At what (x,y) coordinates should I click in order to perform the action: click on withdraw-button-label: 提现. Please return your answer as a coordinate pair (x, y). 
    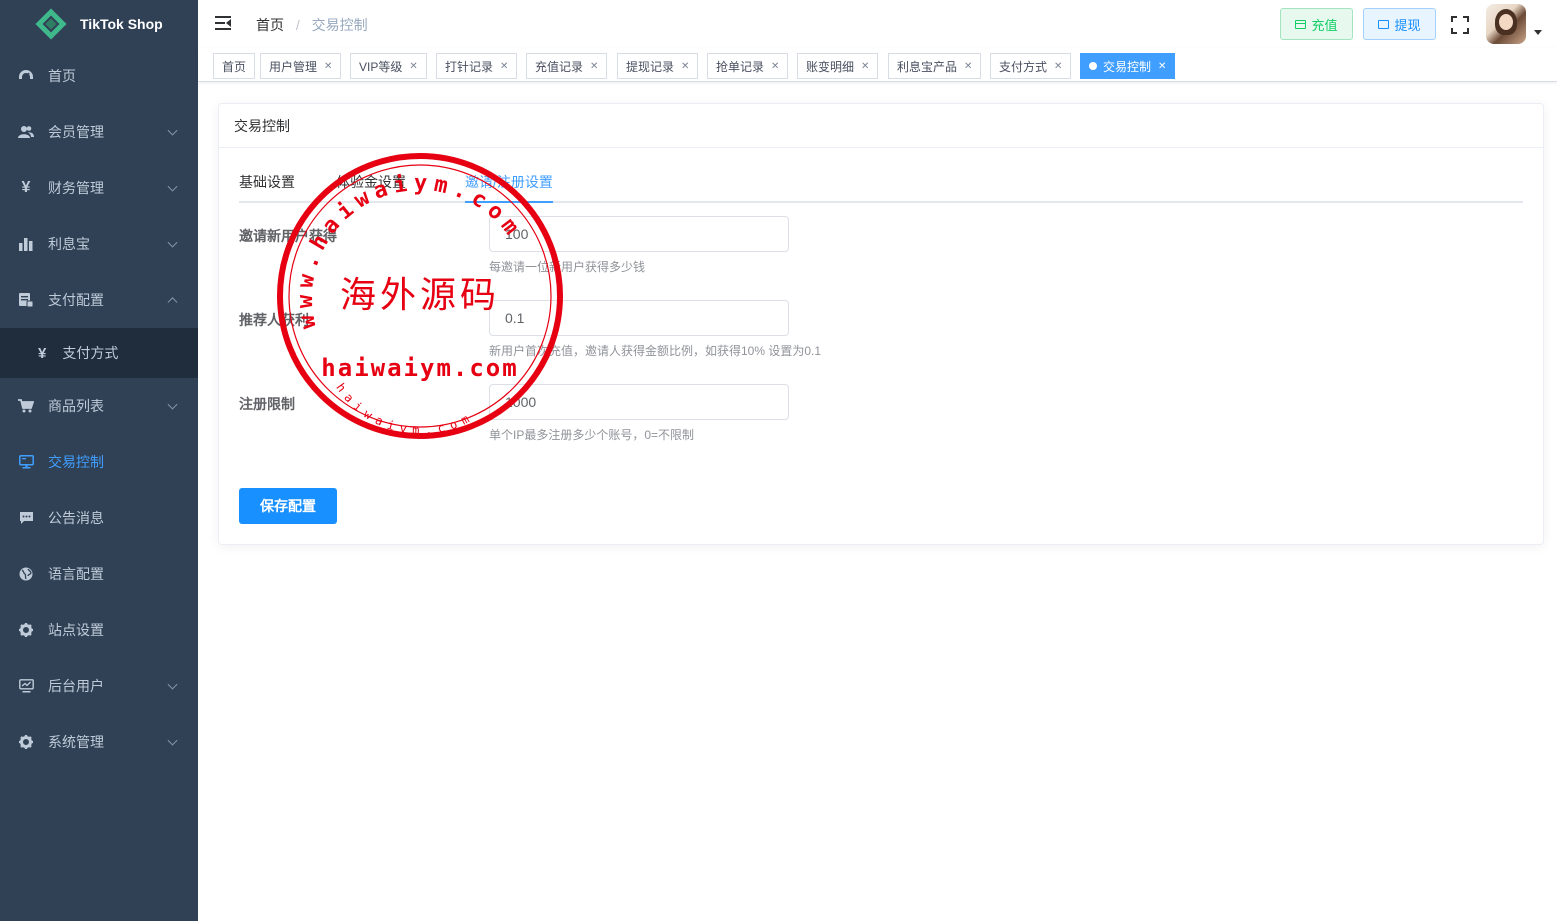
    Looking at the image, I should click on (1407, 25).